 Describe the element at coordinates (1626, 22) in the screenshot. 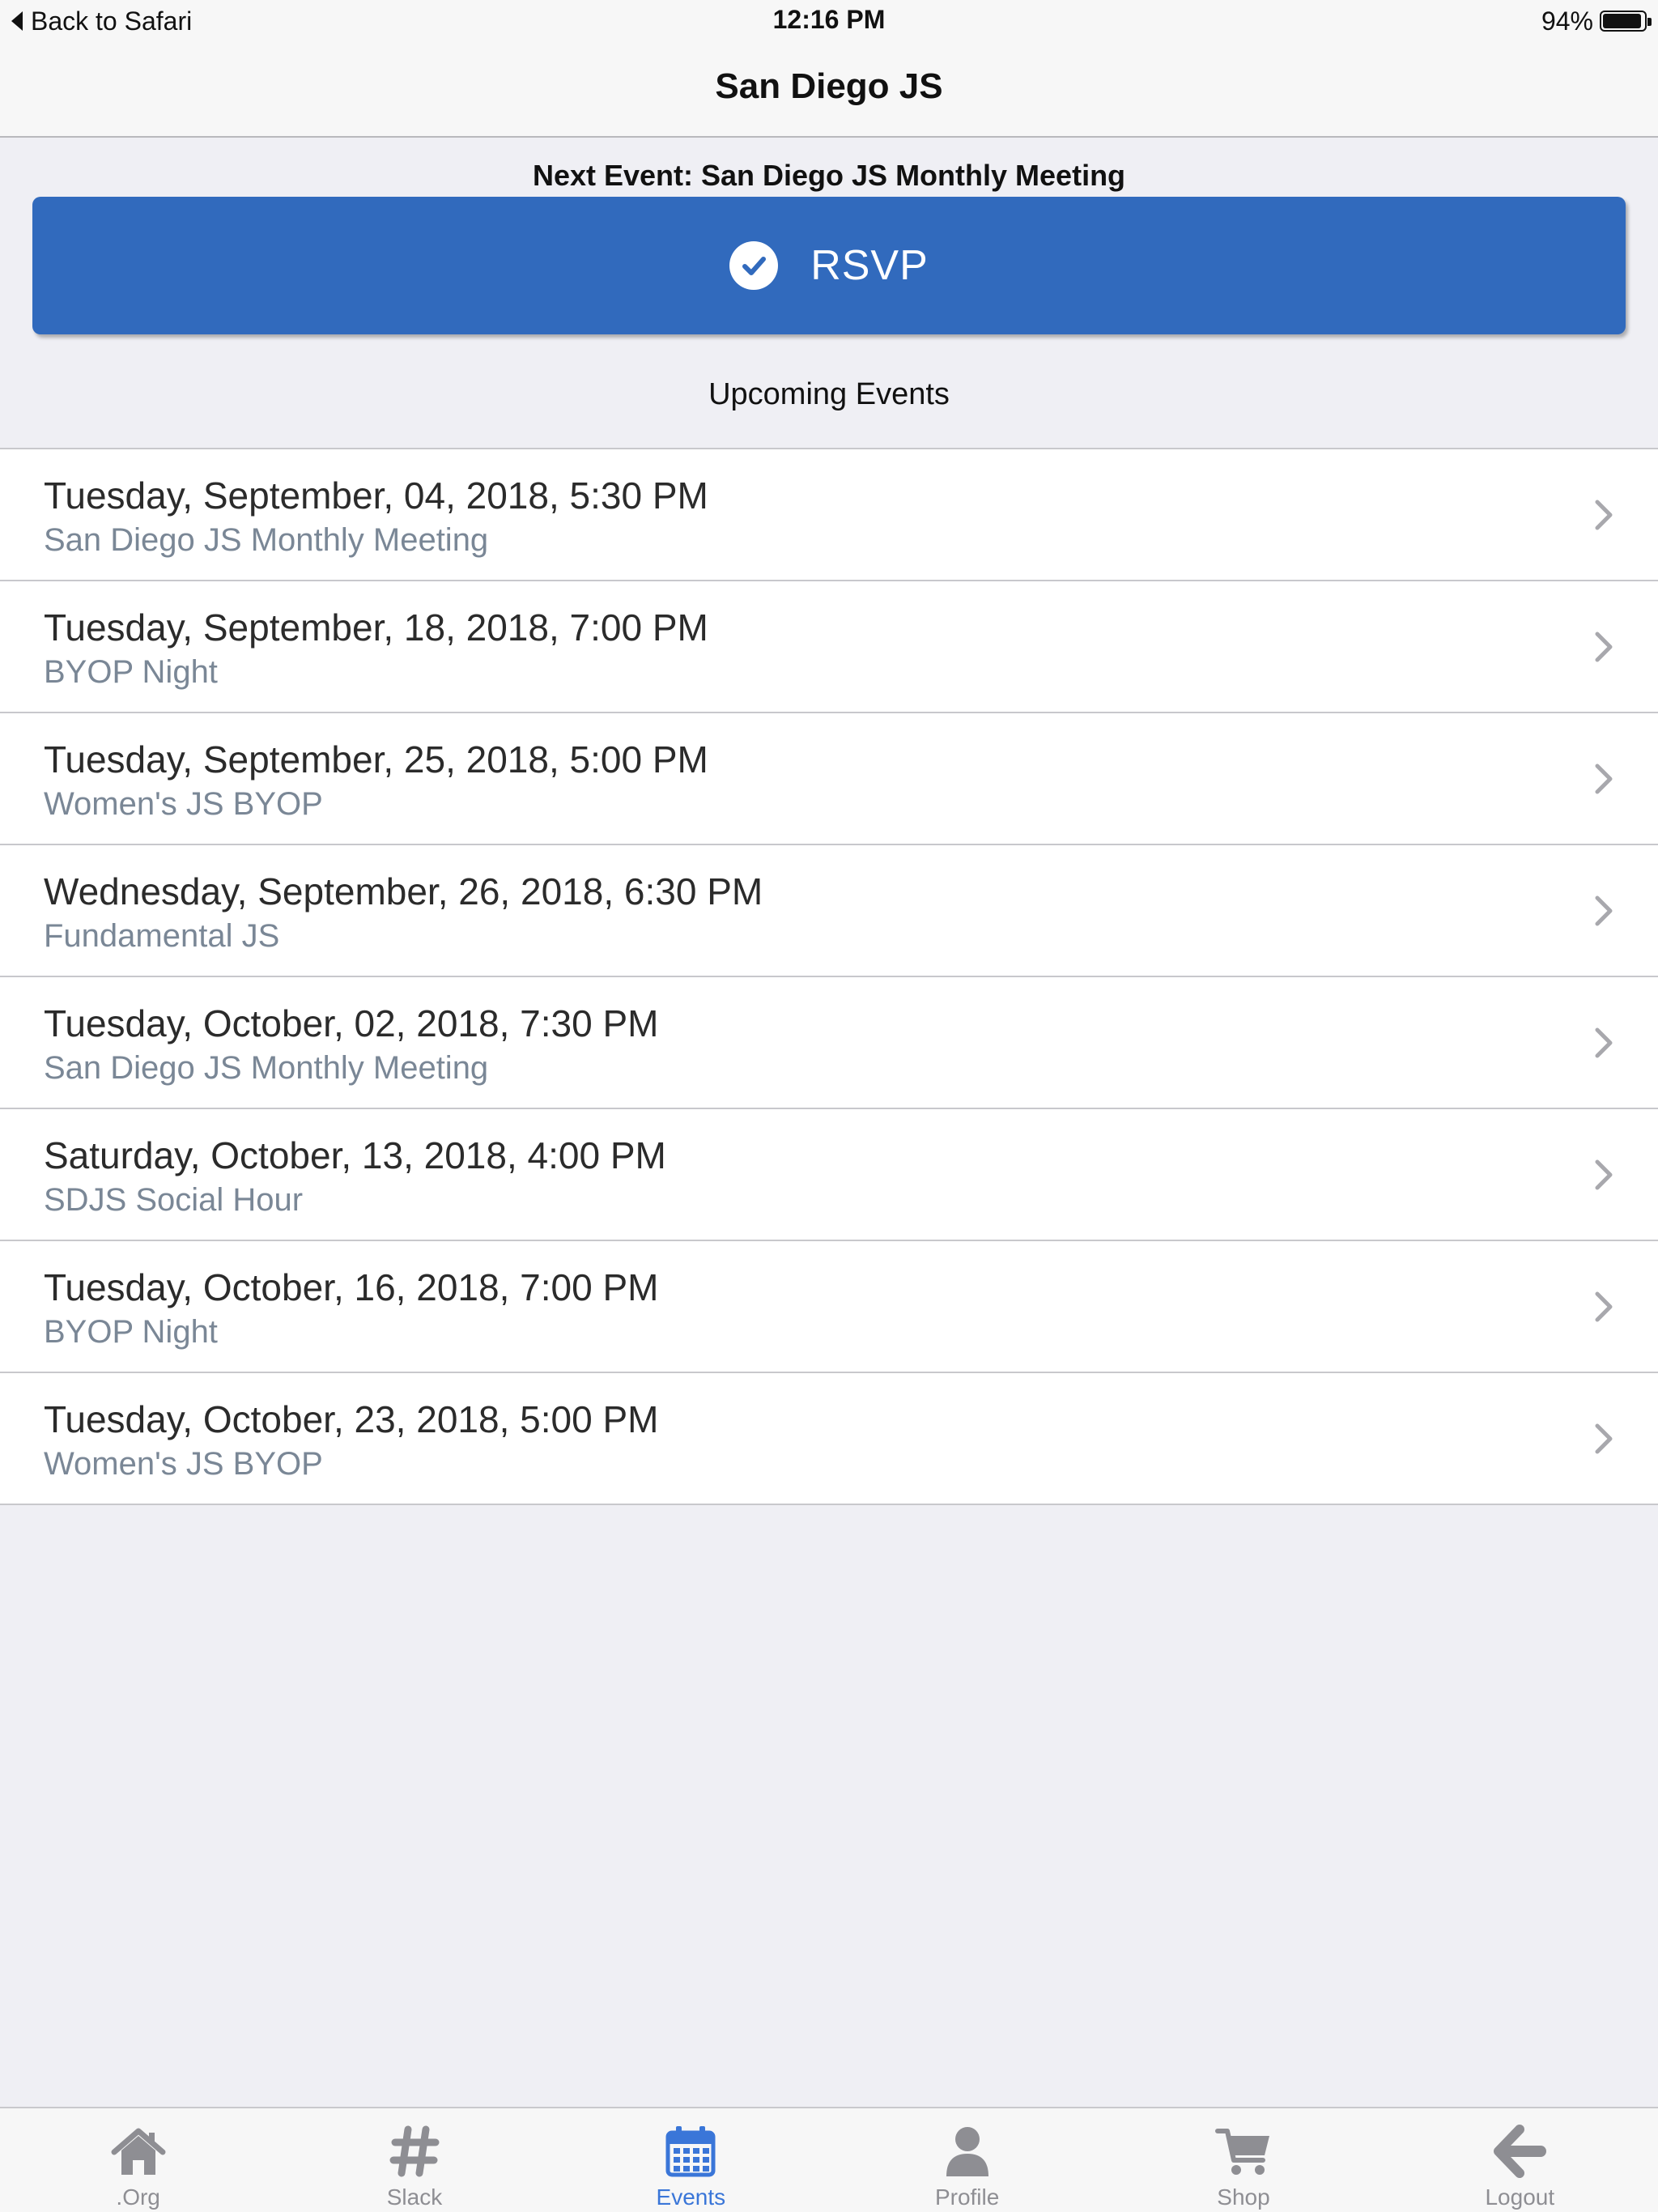

I see `battery-icon` at that location.